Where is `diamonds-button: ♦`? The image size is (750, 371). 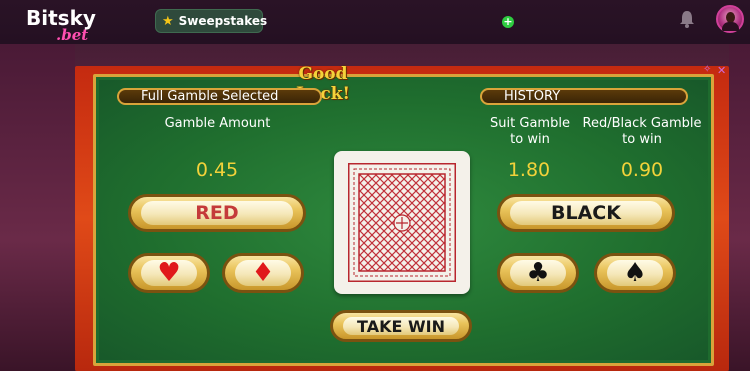 diamonds-button: ♦ is located at coordinates (263, 273).